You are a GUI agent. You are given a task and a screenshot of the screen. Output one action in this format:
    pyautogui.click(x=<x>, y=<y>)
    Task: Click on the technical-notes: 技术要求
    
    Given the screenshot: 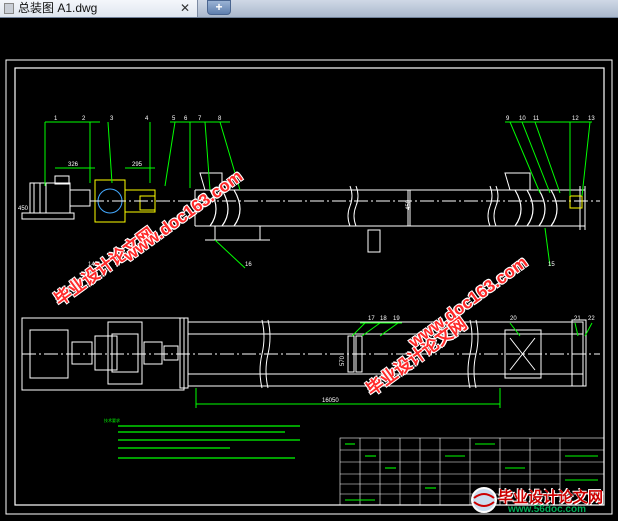 What is the action you would take?
    pyautogui.click(x=202, y=438)
    